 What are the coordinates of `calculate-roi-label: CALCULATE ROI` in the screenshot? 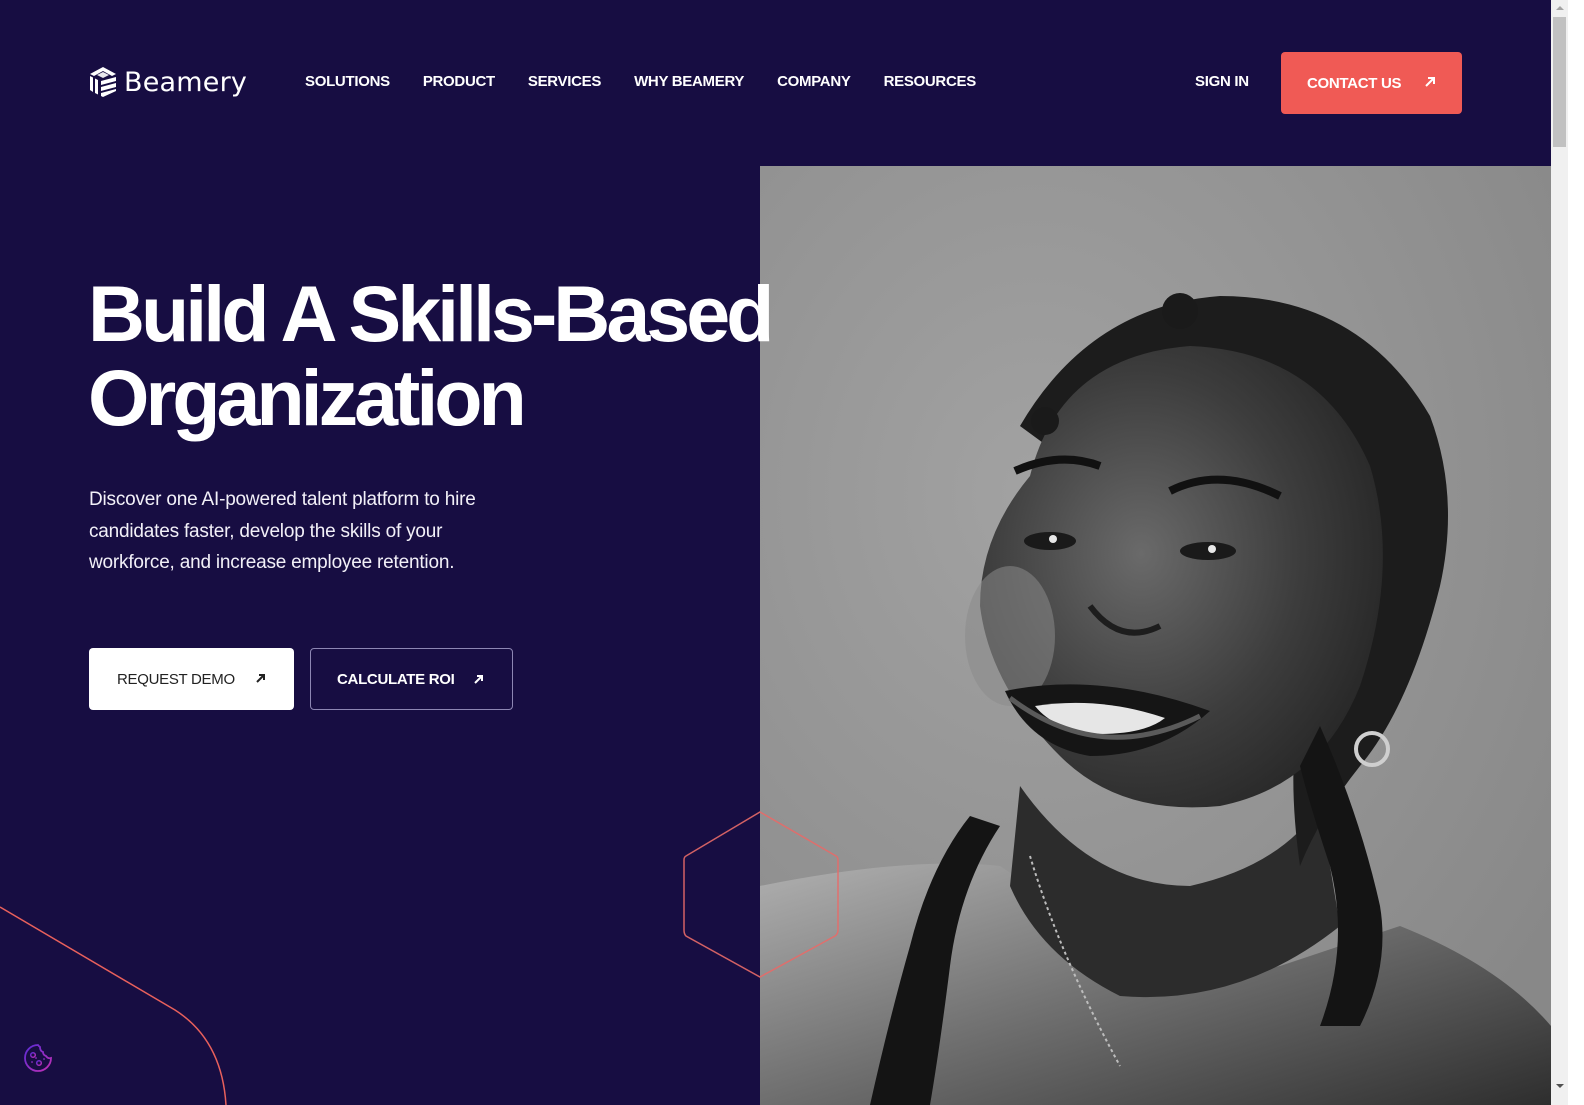 It's located at (396, 679).